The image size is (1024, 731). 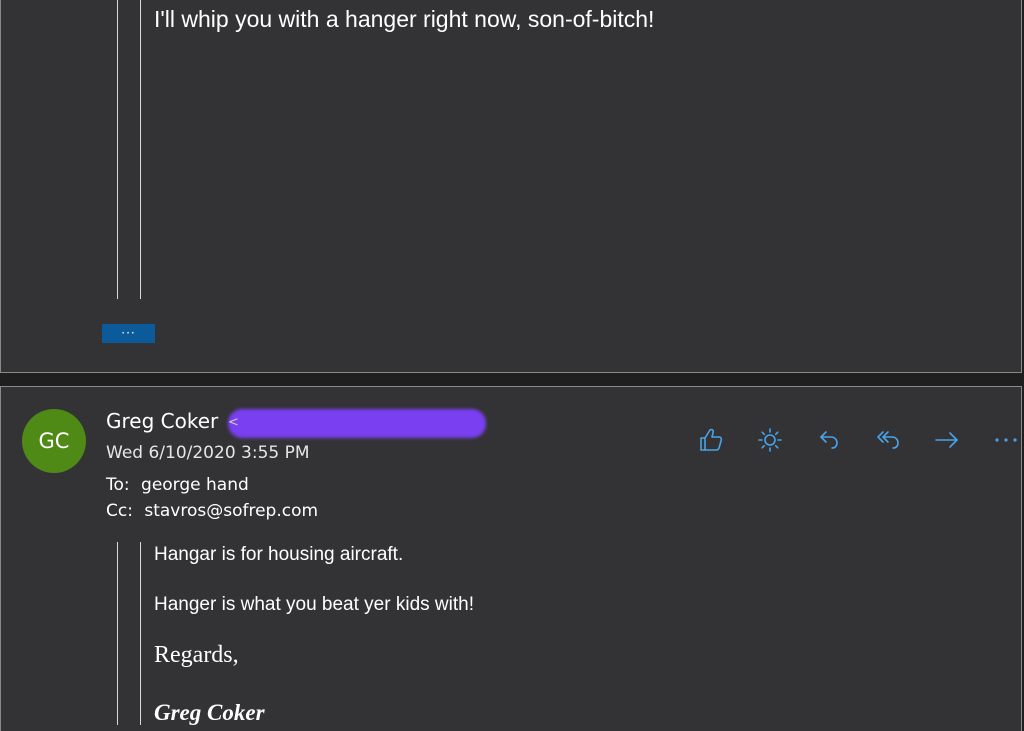 I want to click on sun-button, so click(x=770, y=440).